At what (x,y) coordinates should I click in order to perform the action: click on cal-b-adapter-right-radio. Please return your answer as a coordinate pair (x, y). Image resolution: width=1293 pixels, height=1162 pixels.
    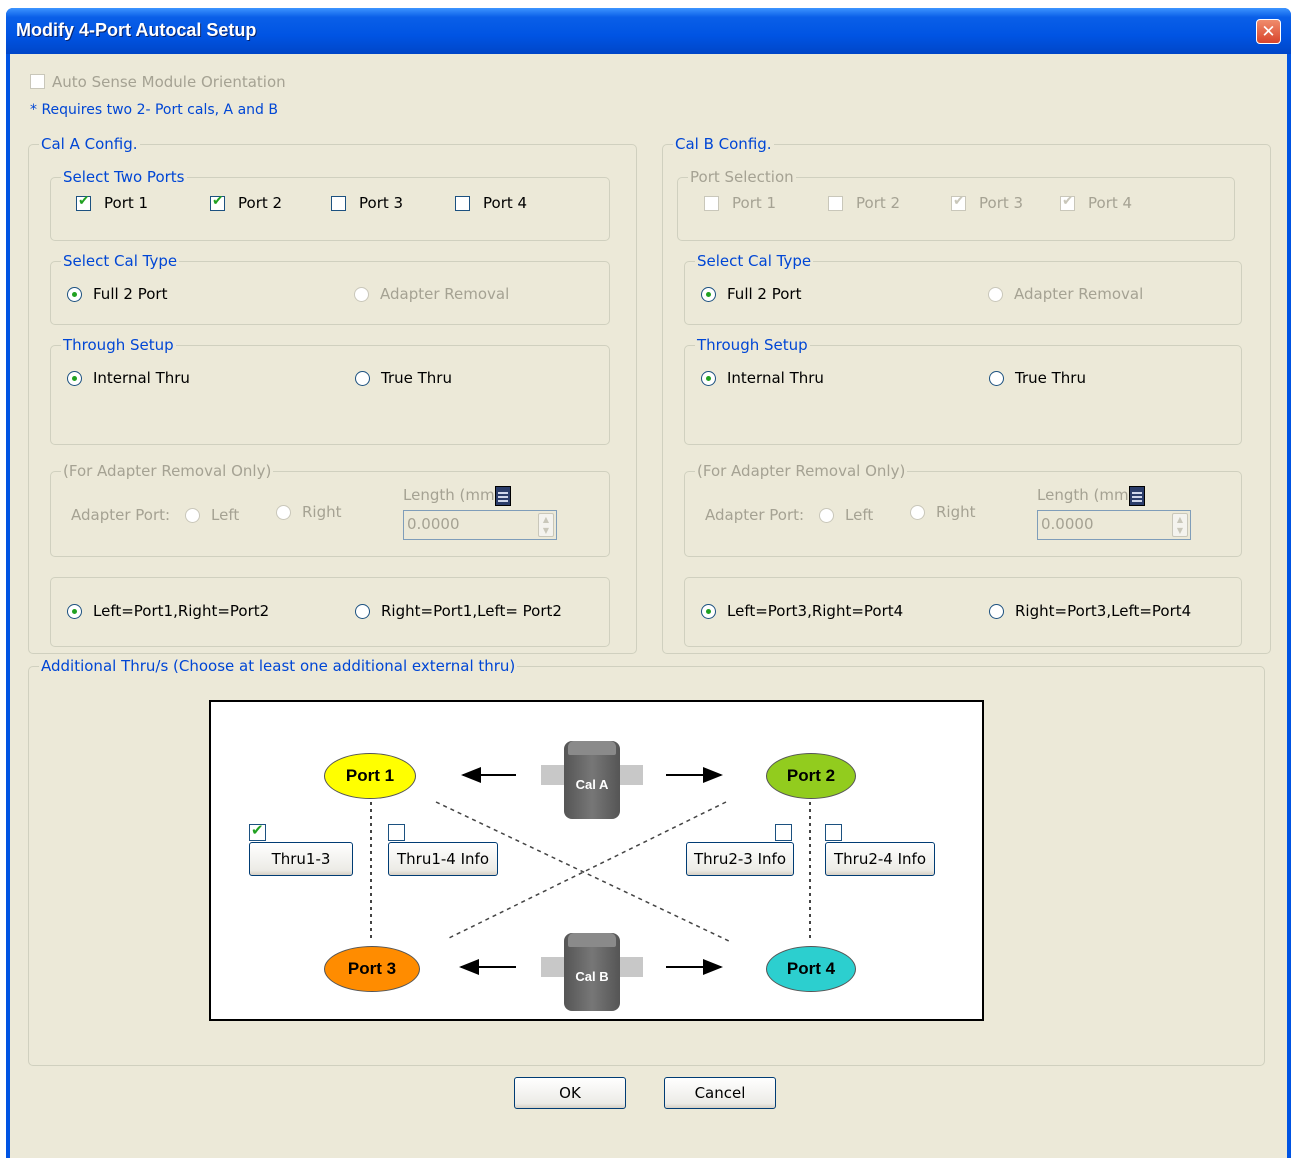
    Looking at the image, I should click on (917, 512).